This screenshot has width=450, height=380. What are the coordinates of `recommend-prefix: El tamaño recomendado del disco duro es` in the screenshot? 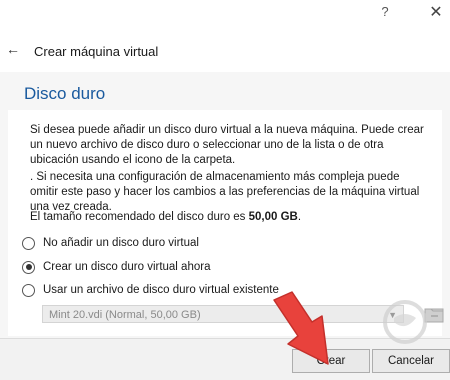 It's located at (139, 217).